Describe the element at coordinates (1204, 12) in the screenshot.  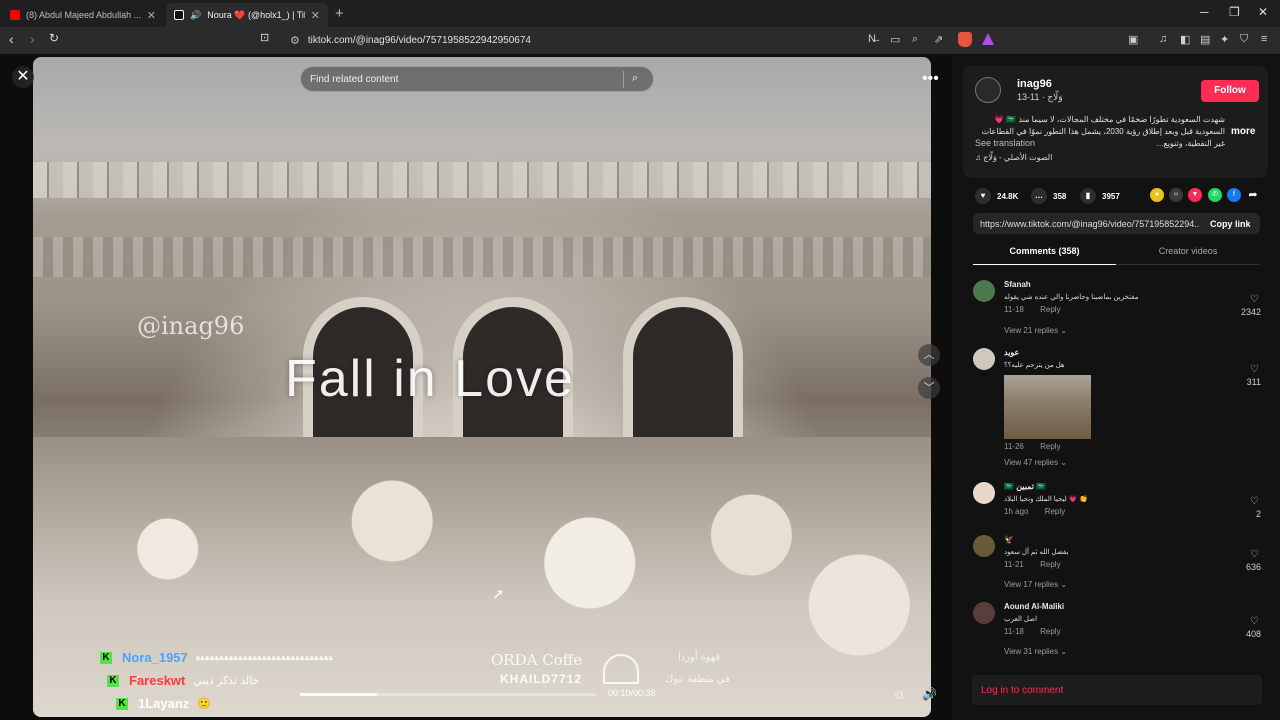
I see `minimize-icon: ─` at that location.